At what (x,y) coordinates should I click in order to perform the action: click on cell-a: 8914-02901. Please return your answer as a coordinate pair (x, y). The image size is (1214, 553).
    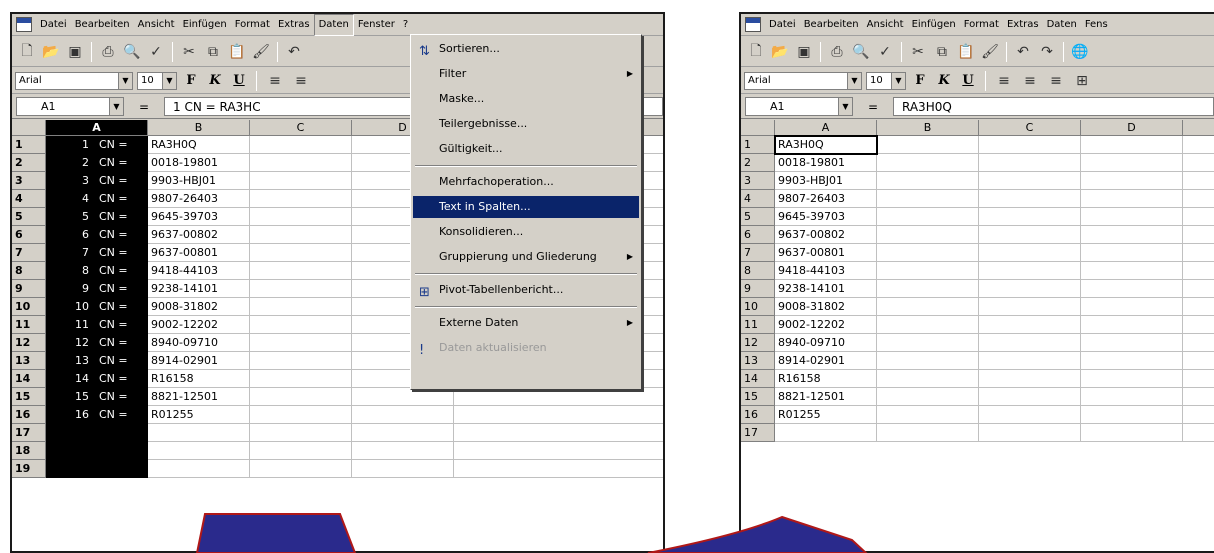
    Looking at the image, I should click on (826, 361).